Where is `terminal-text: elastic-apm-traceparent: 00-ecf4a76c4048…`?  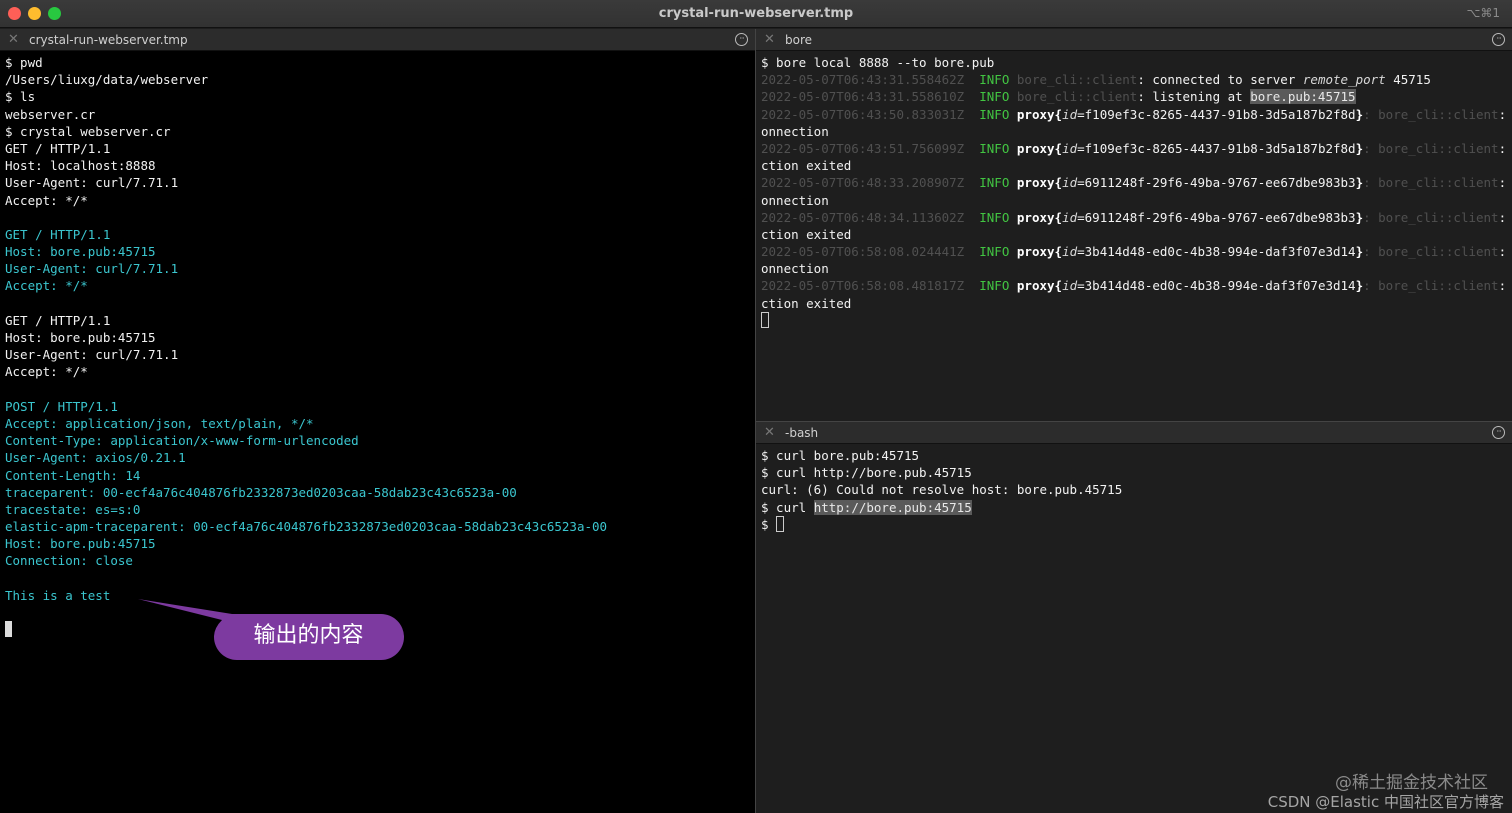 terminal-text: elastic-apm-traceparent: 00-ecf4a76c4048… is located at coordinates (306, 527).